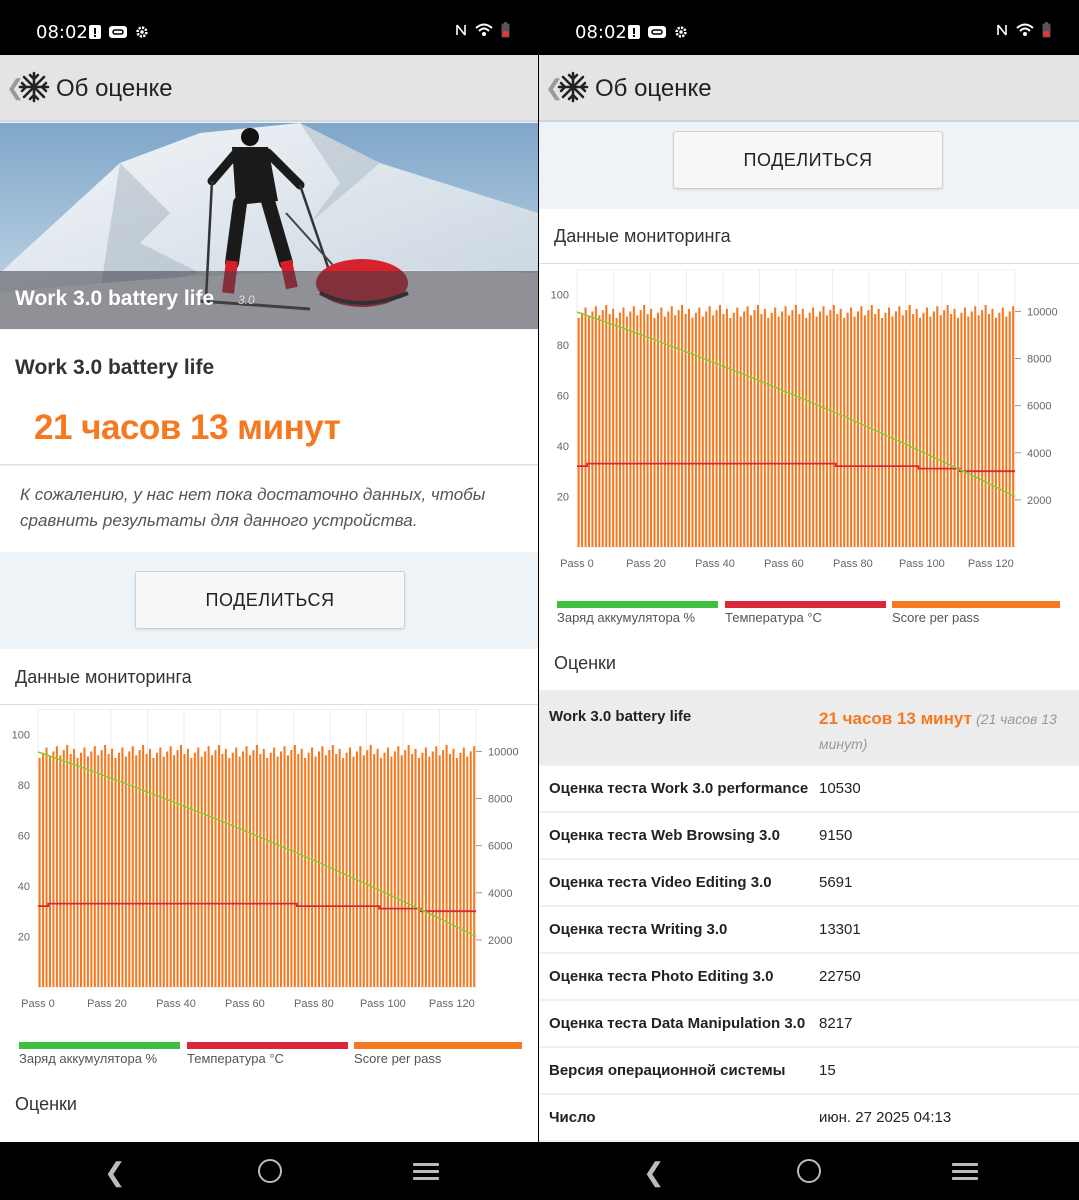  I want to click on y-left-tick: 80, so click(24, 786).